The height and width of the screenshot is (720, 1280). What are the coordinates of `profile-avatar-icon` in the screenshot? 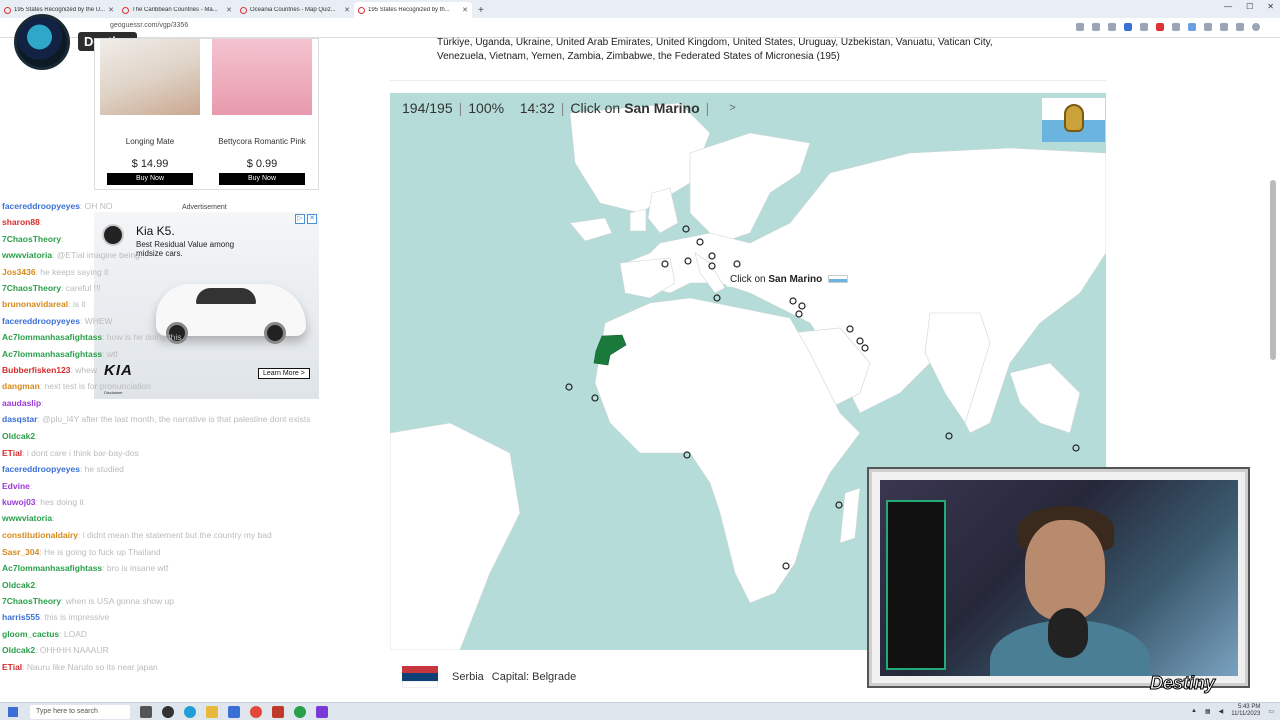 It's located at (1256, 27).